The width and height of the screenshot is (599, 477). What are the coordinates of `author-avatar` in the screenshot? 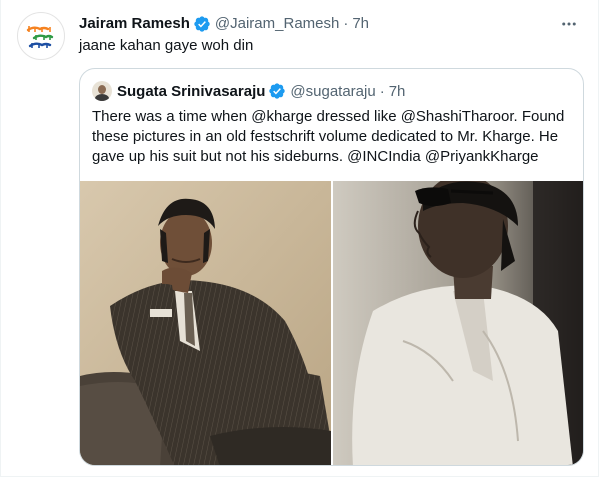 It's located at (41, 36).